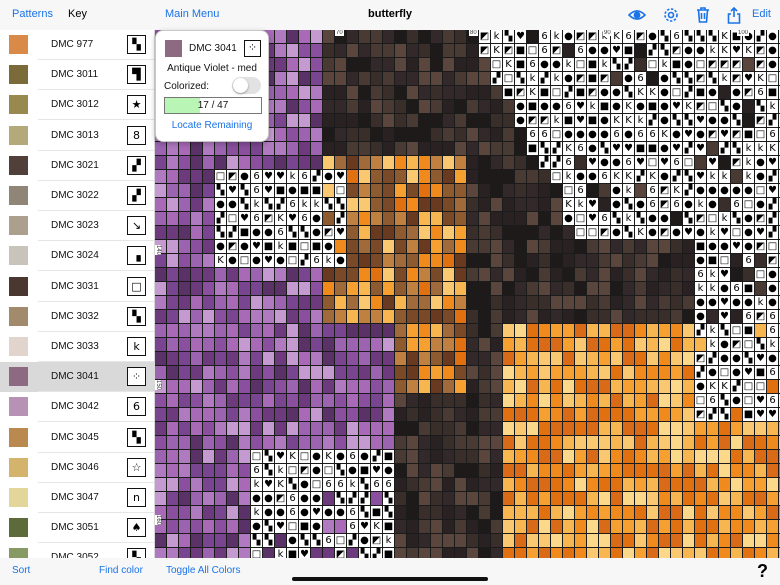 The width and height of the screenshot is (780, 585). Describe the element at coordinates (749, 415) in the screenshot. I see `stitch-cell: ■` at that location.